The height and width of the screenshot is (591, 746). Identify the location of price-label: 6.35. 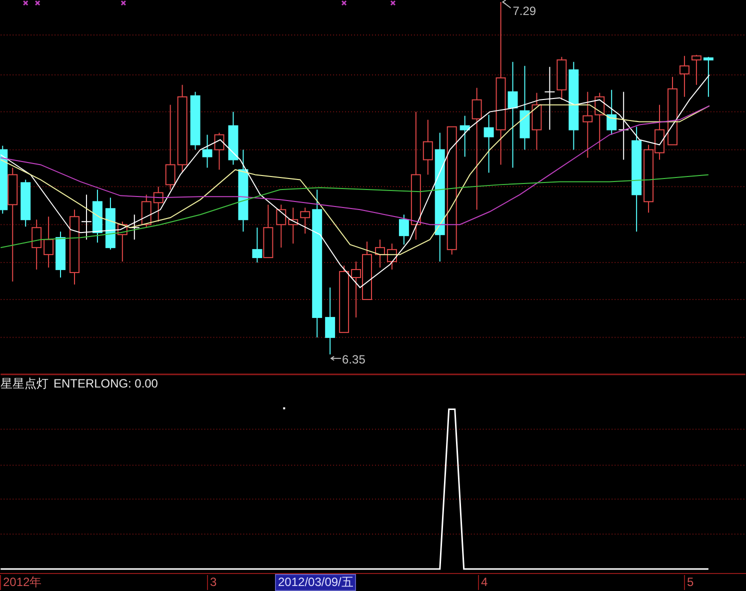
(354, 359).